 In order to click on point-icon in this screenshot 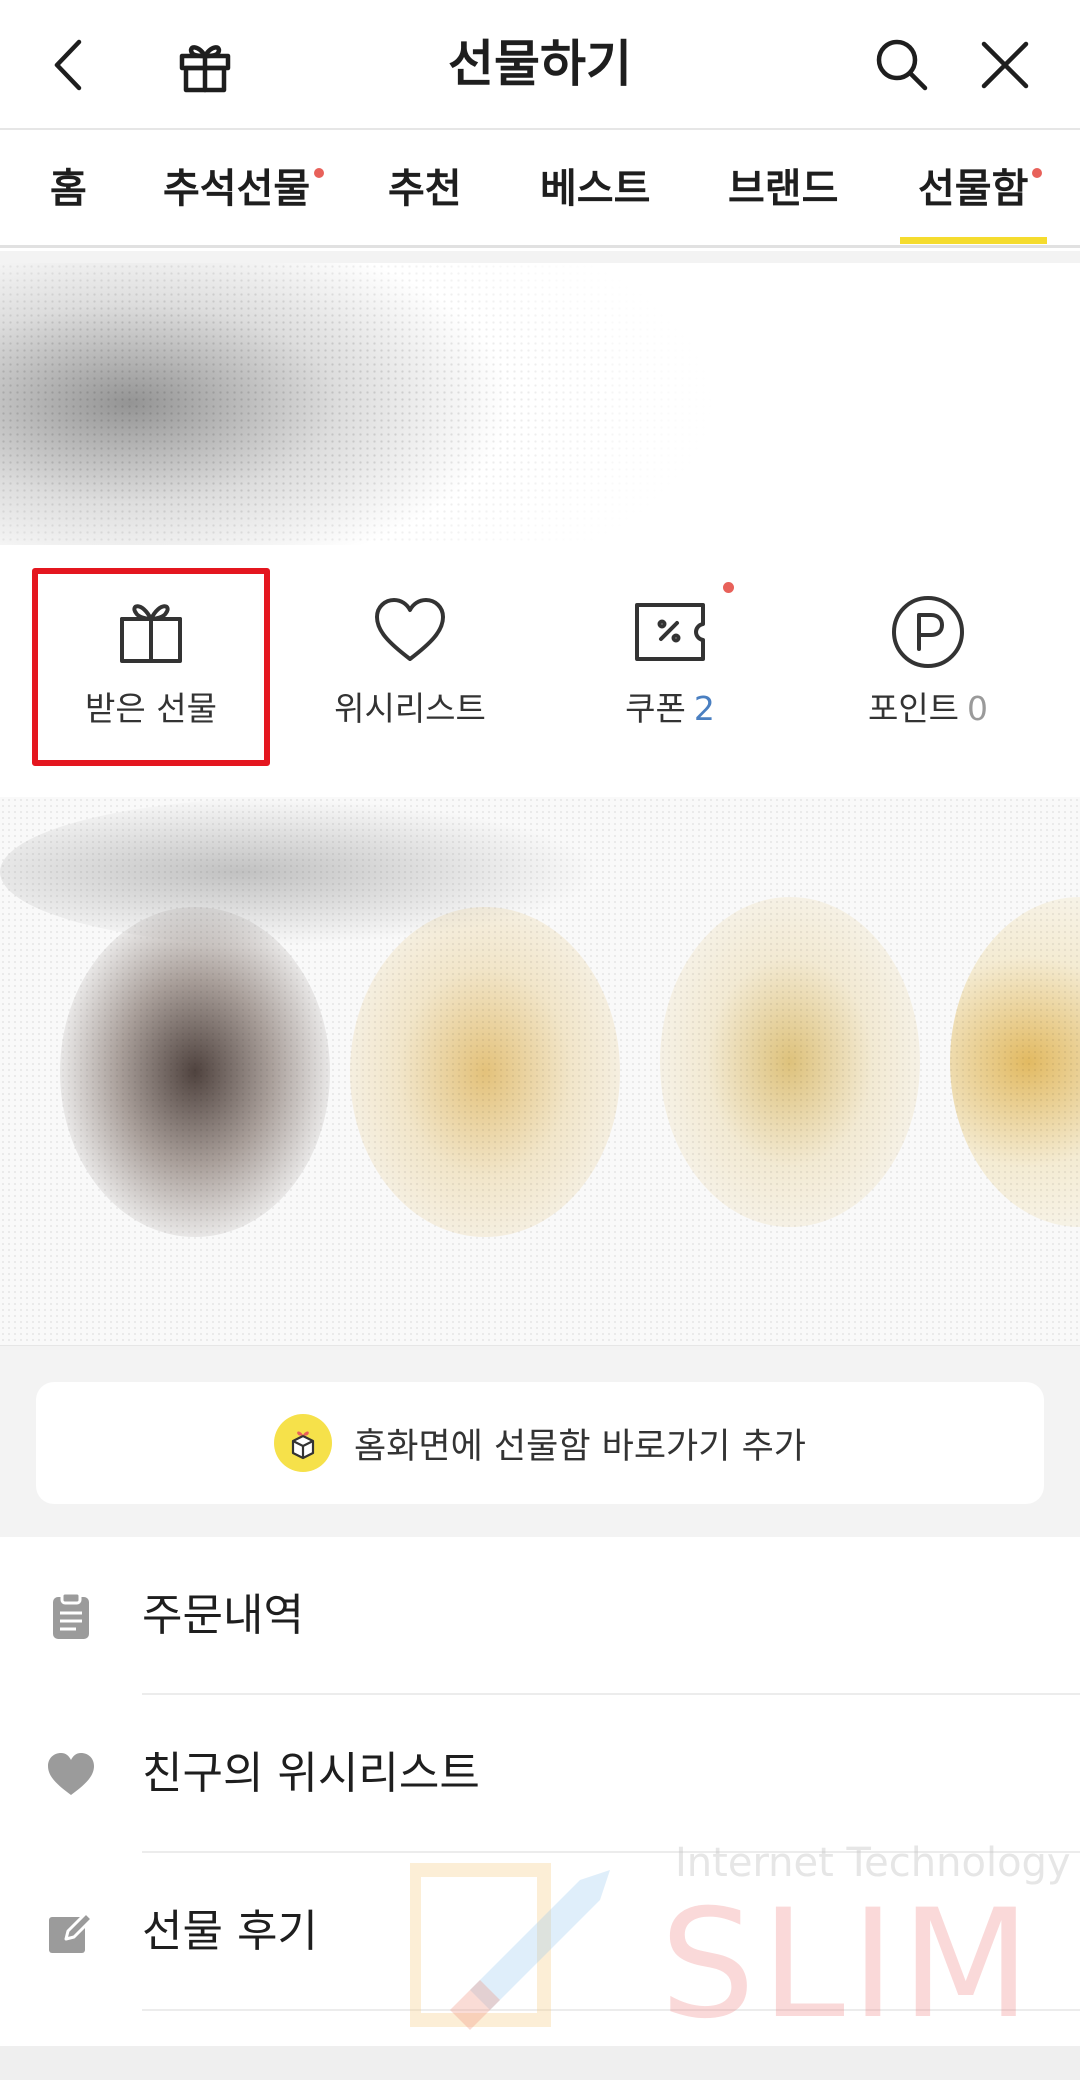, I will do `click(928, 632)`.